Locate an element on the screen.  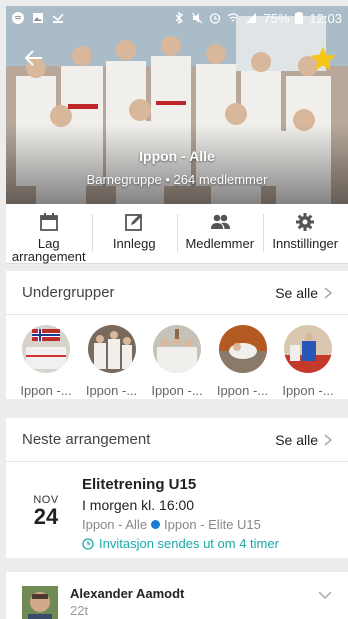
group-title: Ippon - Alle is located at coordinates (177, 156).